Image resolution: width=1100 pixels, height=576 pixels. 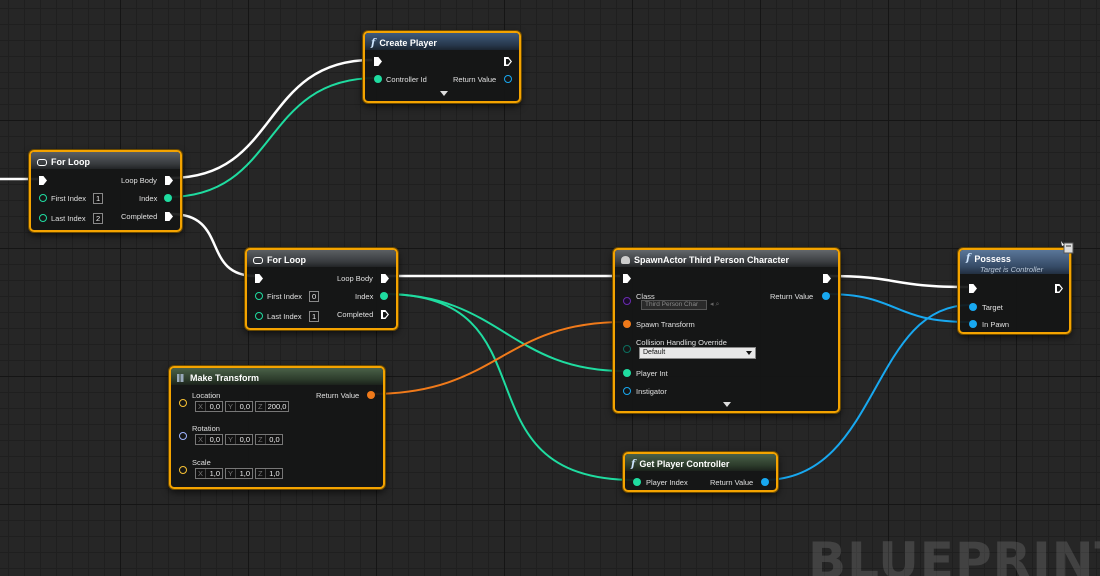 I want to click on first-index-field: 0, so click(x=314, y=296).